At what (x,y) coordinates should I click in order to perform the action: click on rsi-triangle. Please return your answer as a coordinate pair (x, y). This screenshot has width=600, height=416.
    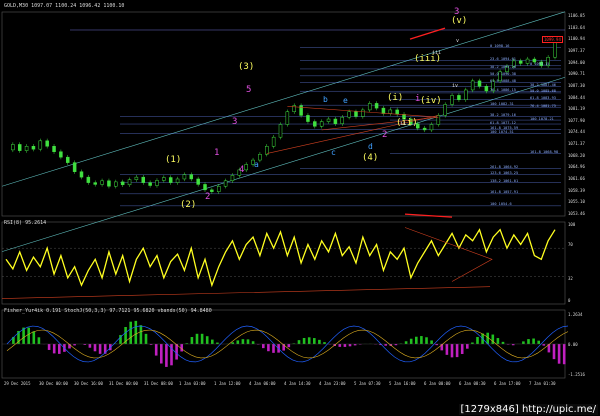
    Looking at the image, I should click on (448, 254).